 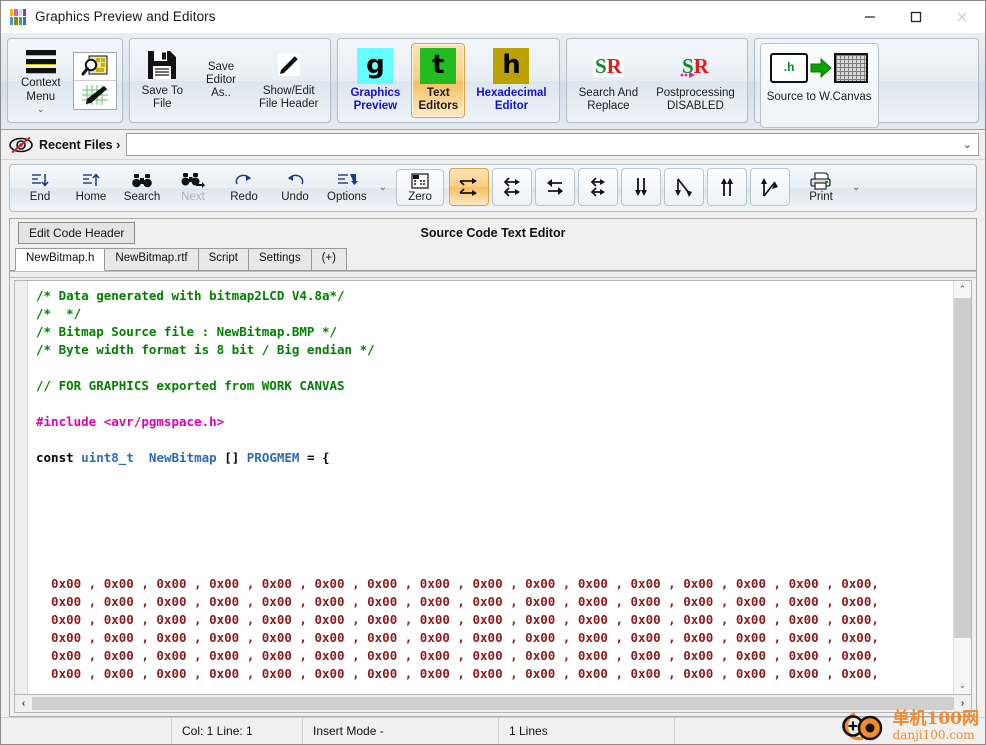 I want to click on graphics-preview-icon: g, so click(x=375, y=66).